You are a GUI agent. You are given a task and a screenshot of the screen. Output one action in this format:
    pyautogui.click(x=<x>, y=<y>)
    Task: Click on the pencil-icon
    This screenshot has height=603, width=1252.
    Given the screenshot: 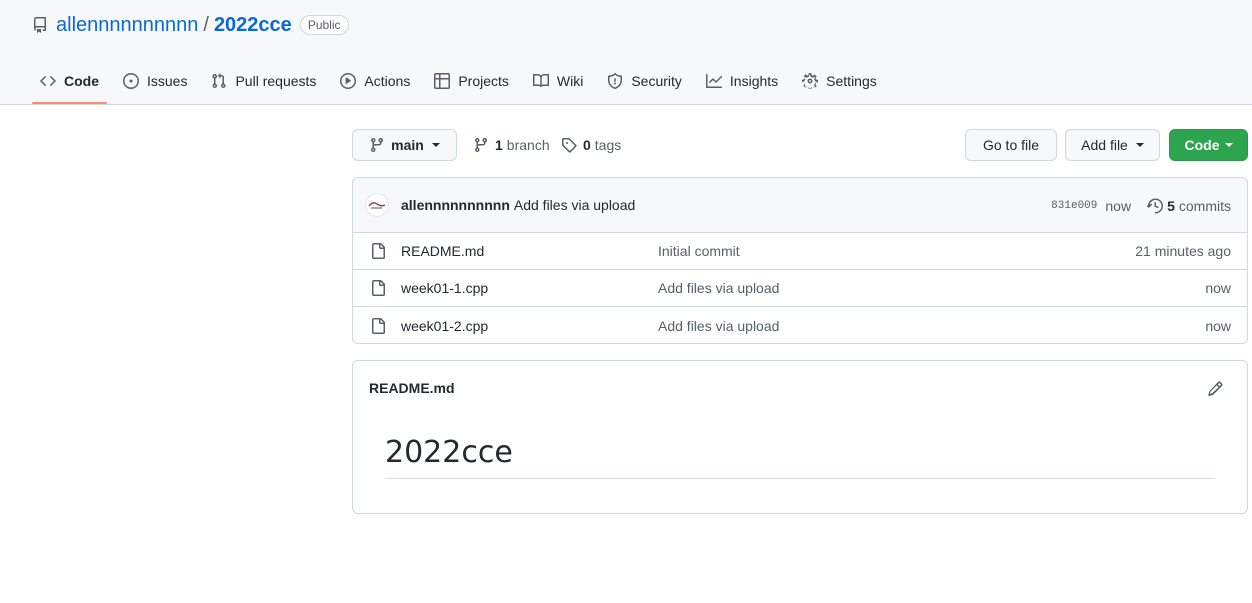 What is the action you would take?
    pyautogui.click(x=1215, y=389)
    